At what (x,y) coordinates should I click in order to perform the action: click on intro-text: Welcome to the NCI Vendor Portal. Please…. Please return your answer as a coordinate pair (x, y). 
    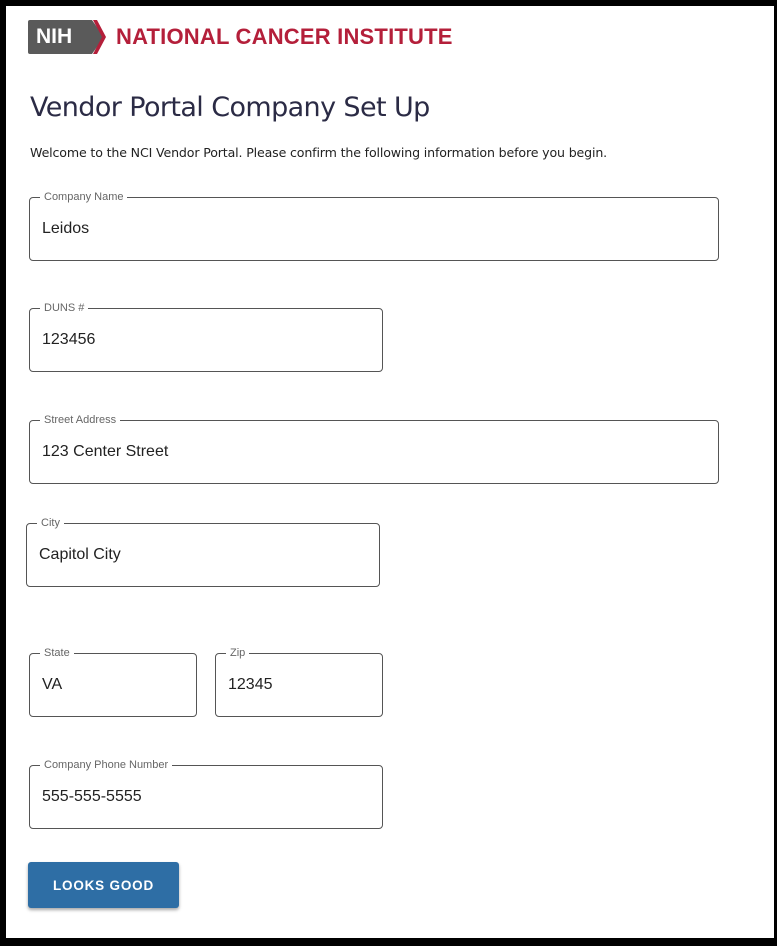
    Looking at the image, I should click on (319, 152).